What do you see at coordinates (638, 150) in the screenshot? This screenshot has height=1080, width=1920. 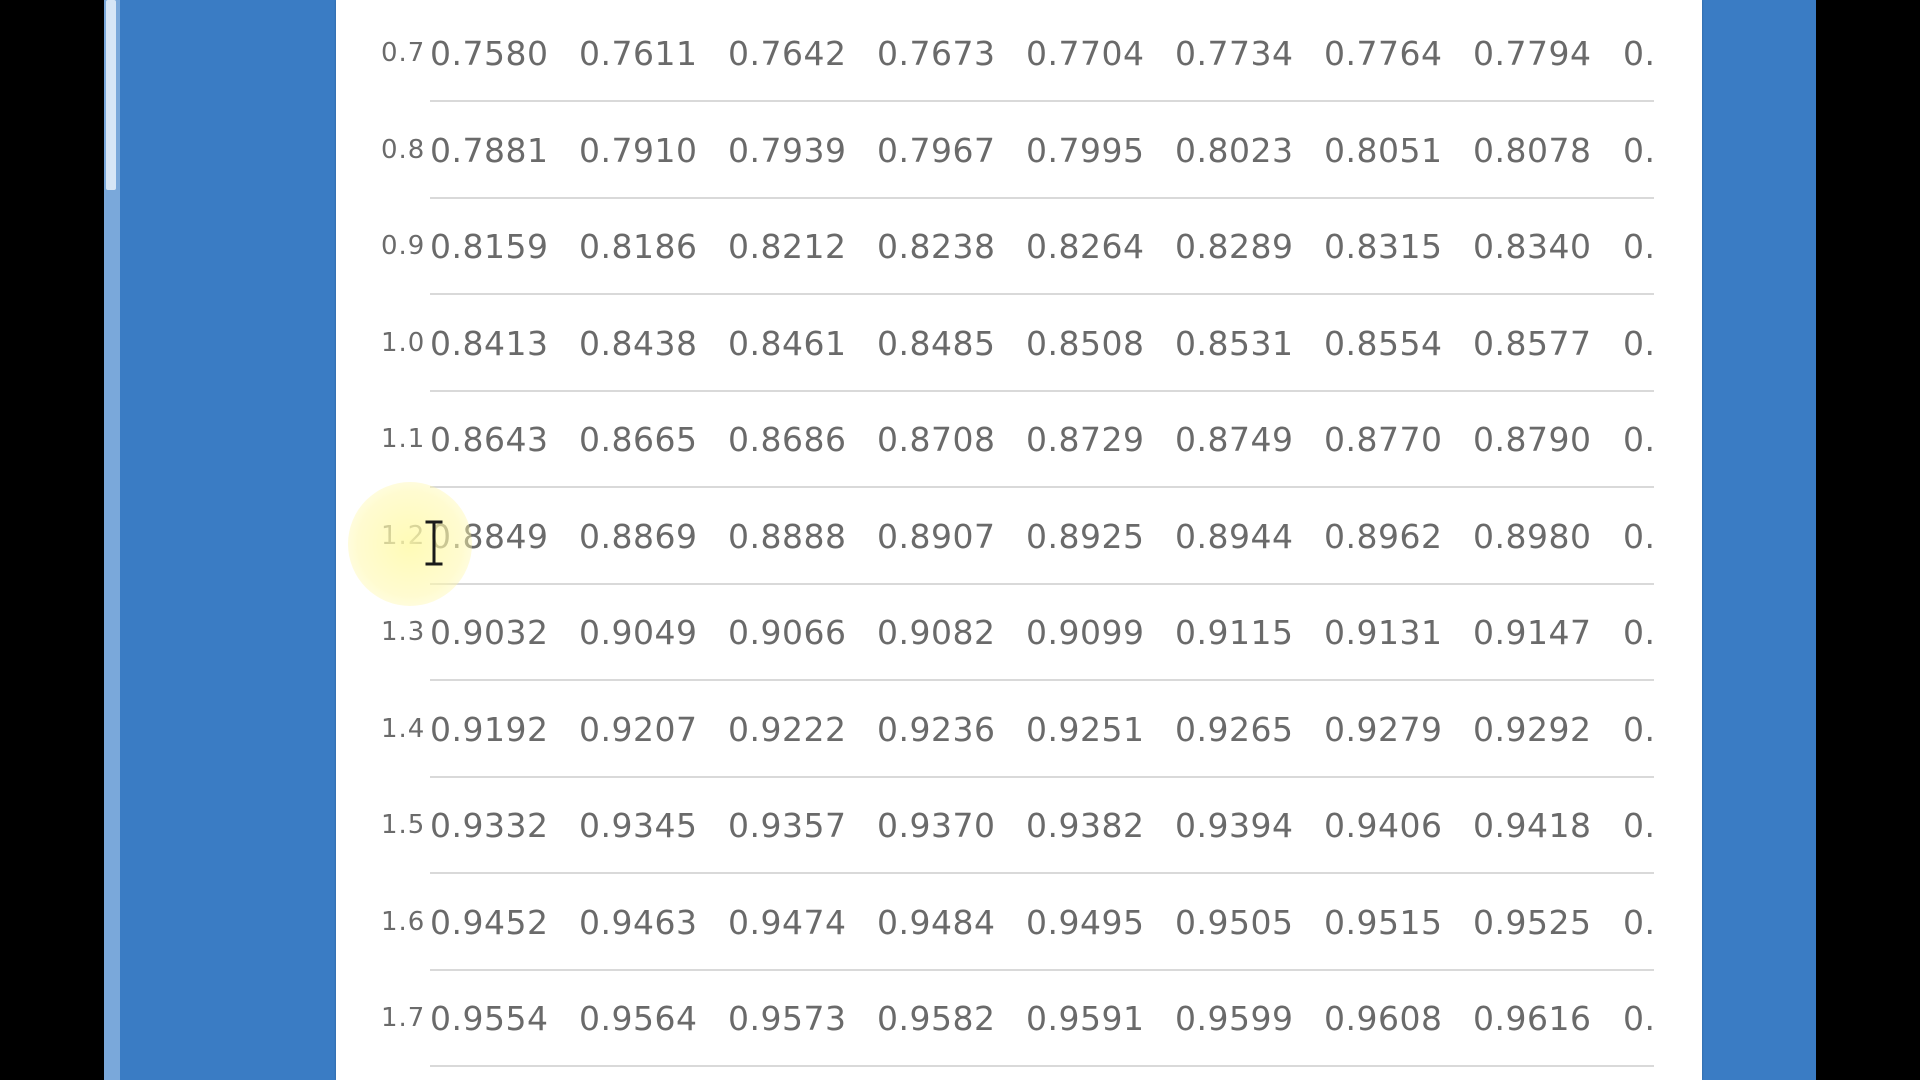 I see `table-cell: 0.7910` at bounding box center [638, 150].